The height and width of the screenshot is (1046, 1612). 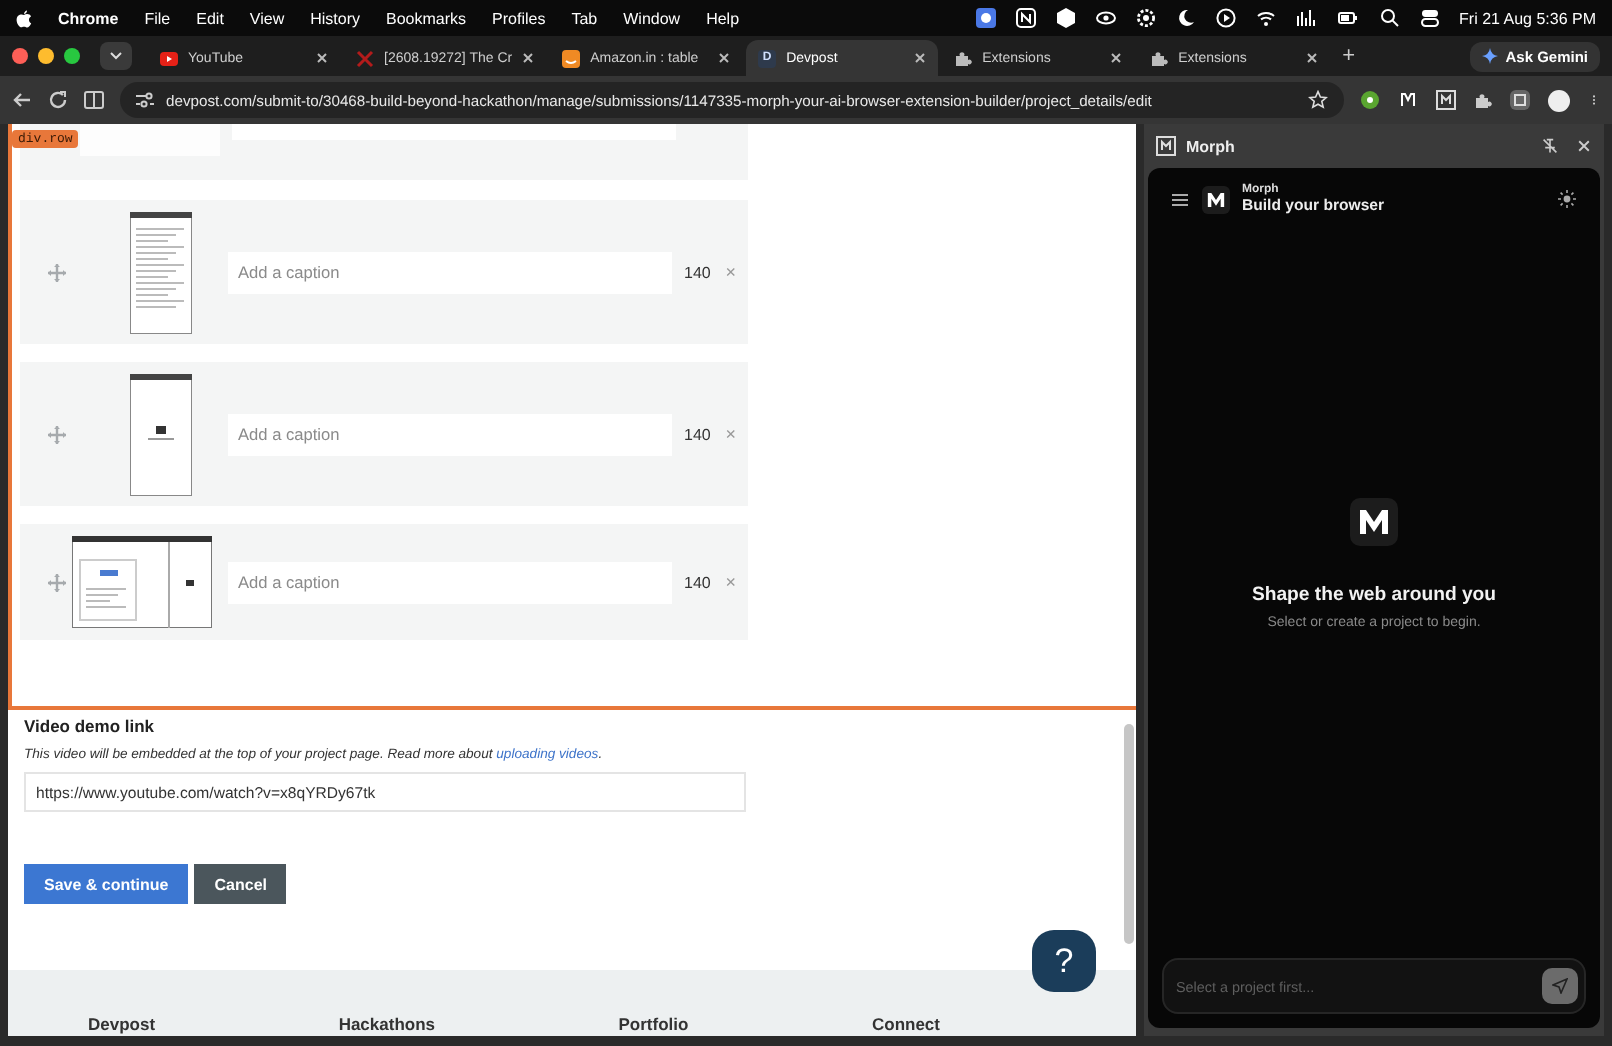 What do you see at coordinates (72, 56) in the screenshot?
I see `zoom-window-button` at bounding box center [72, 56].